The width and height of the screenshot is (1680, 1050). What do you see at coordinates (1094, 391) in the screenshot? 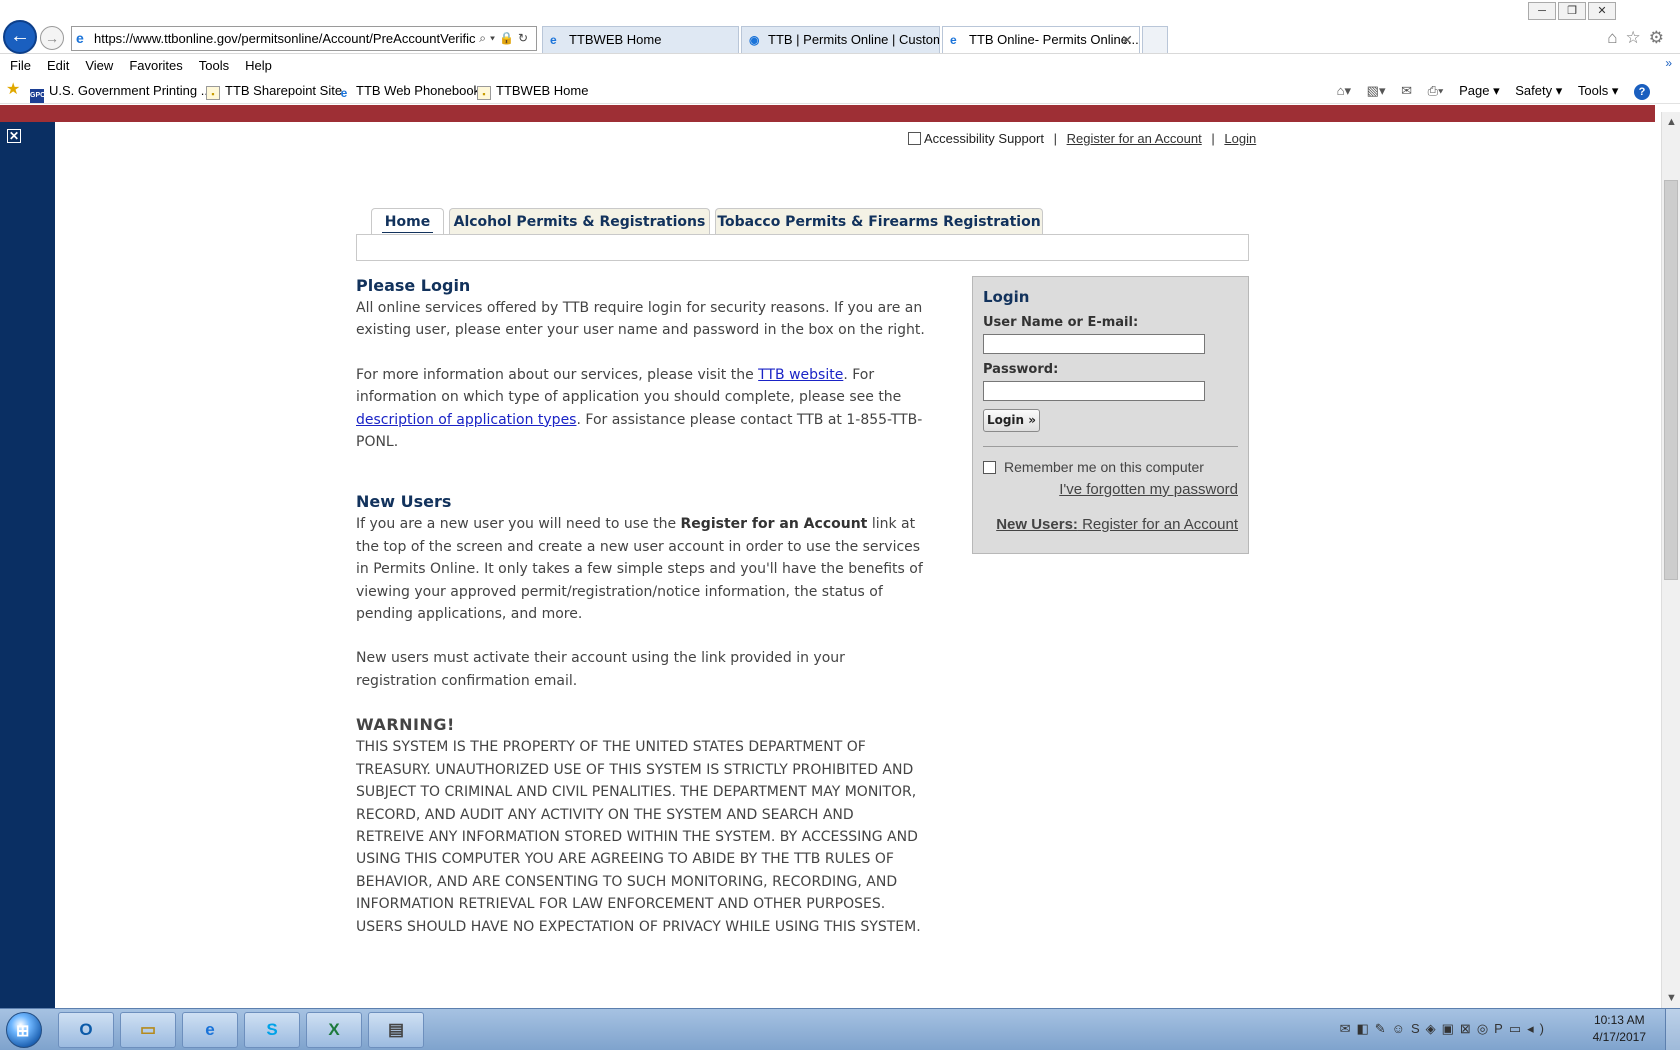
I see `password-input` at bounding box center [1094, 391].